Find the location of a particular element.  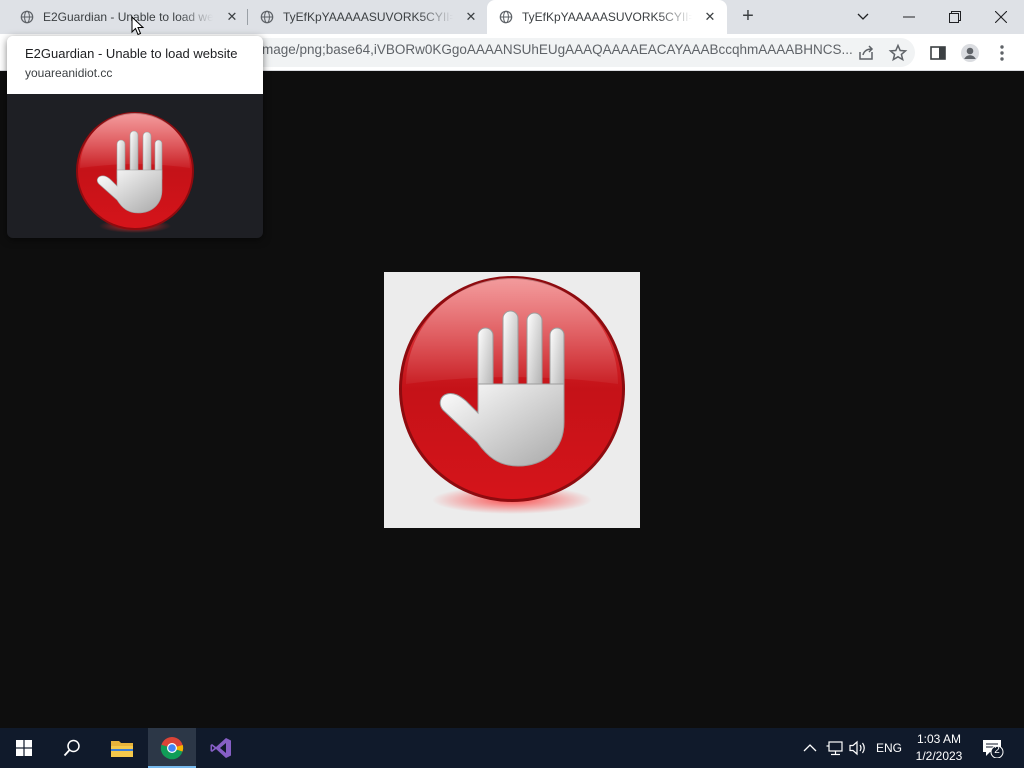

taskbar: ENG 1:03 AM 1/2/2023 2 is located at coordinates (512, 748).